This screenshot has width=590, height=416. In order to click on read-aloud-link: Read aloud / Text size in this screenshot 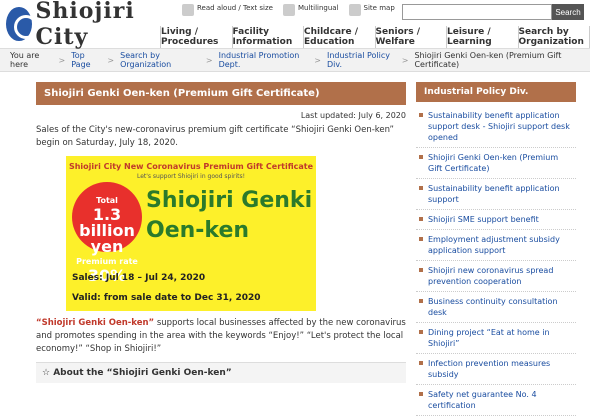, I will do `click(227, 10)`.